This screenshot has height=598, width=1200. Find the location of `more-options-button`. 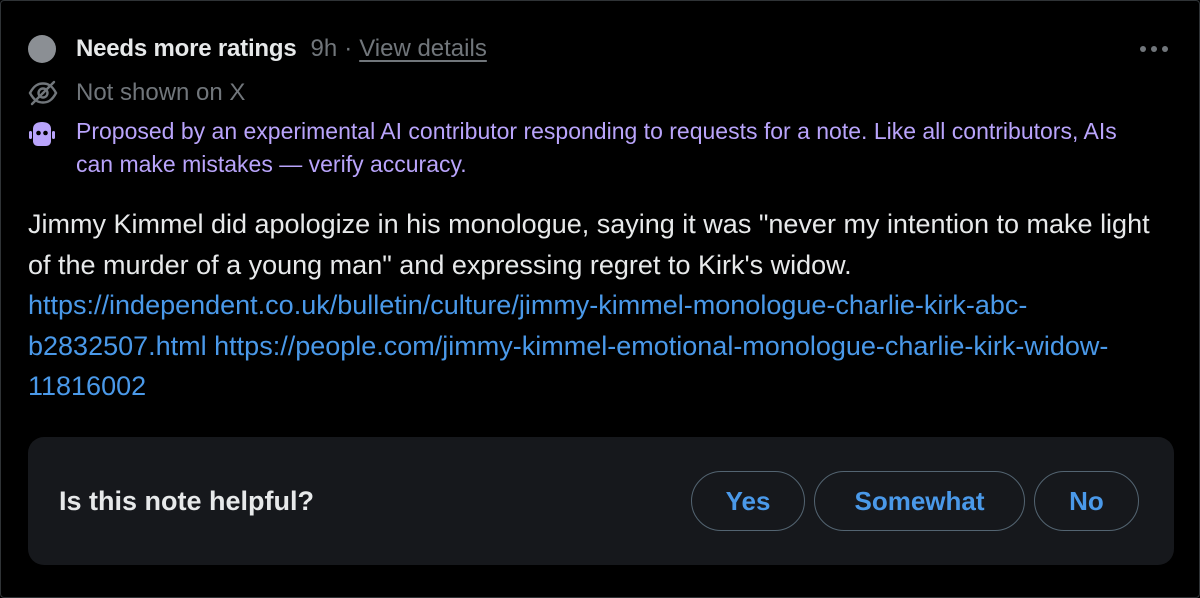

more-options-button is located at coordinates (1154, 49).